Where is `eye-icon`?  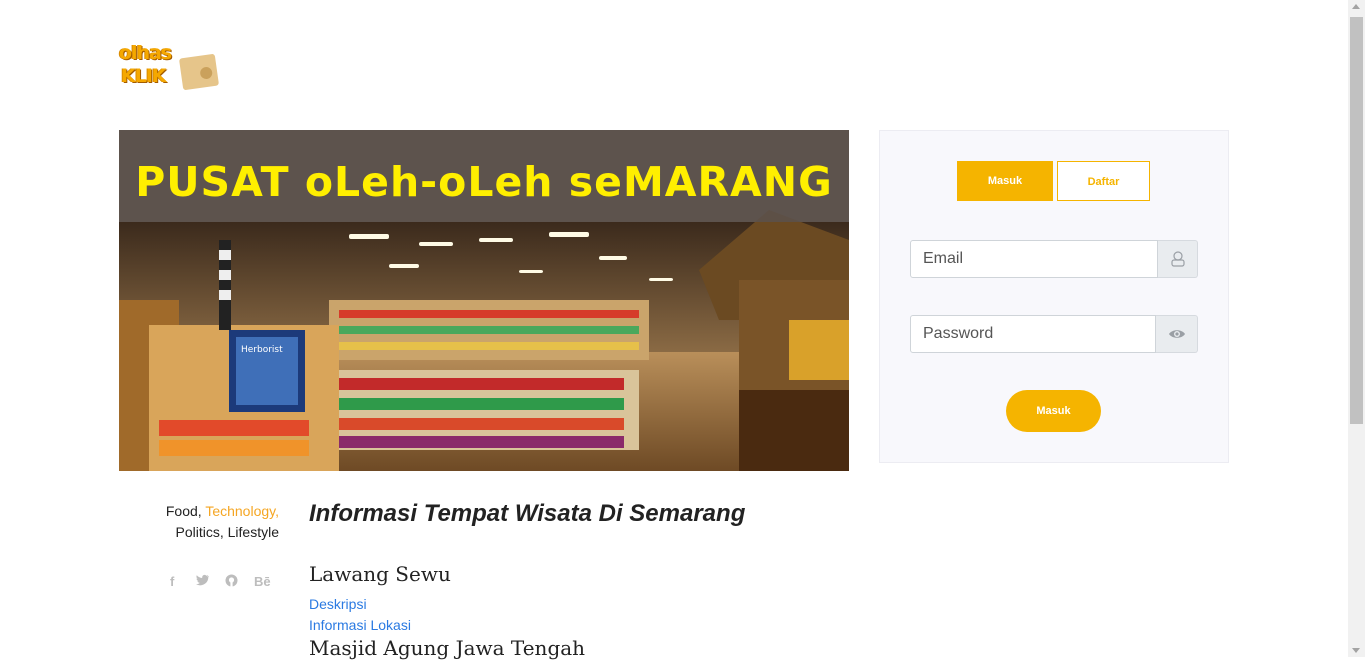
eye-icon is located at coordinates (1176, 334).